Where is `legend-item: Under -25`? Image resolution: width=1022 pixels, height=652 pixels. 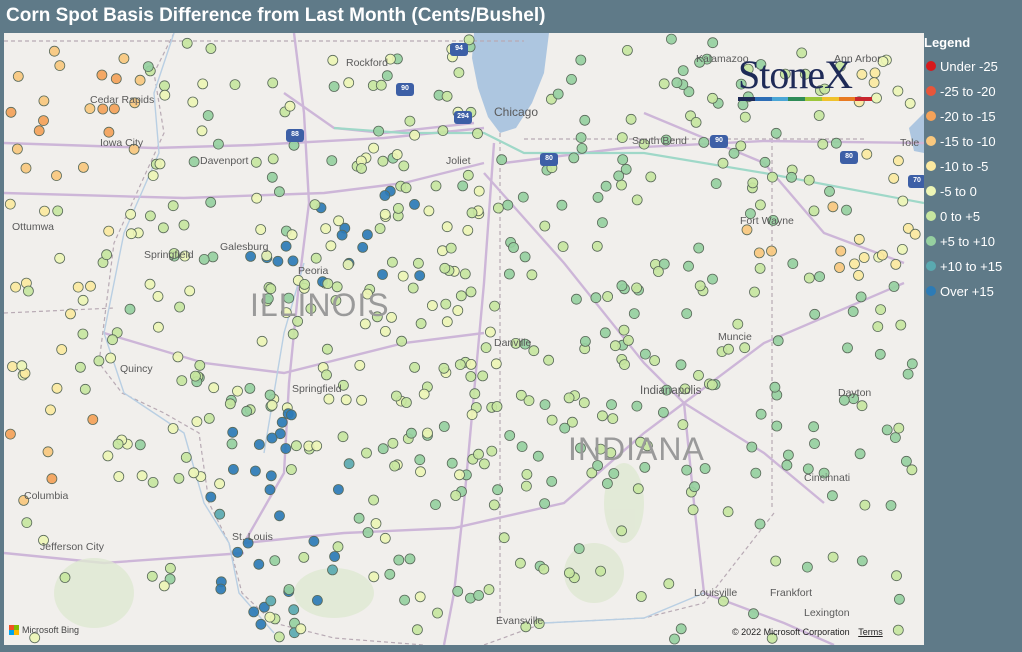
legend-item: Under -25 is located at coordinates (962, 66).